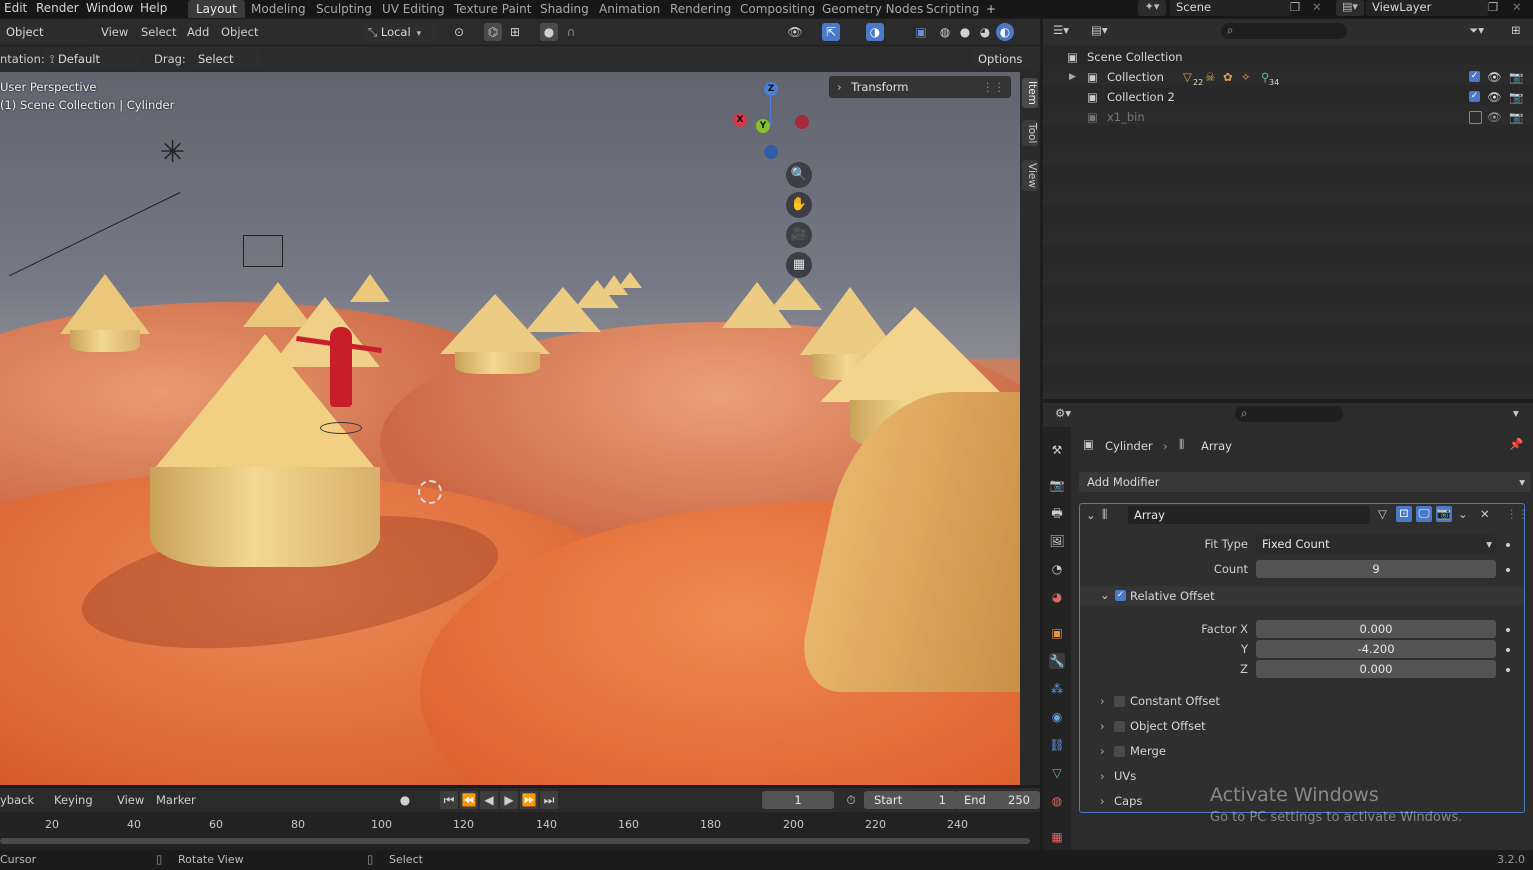 The image size is (1533, 870). Describe the element at coordinates (1302, 596) in the screenshot. I see `relative-offset-subpanel-header: ⌄ ✓ Relative Offset` at that location.